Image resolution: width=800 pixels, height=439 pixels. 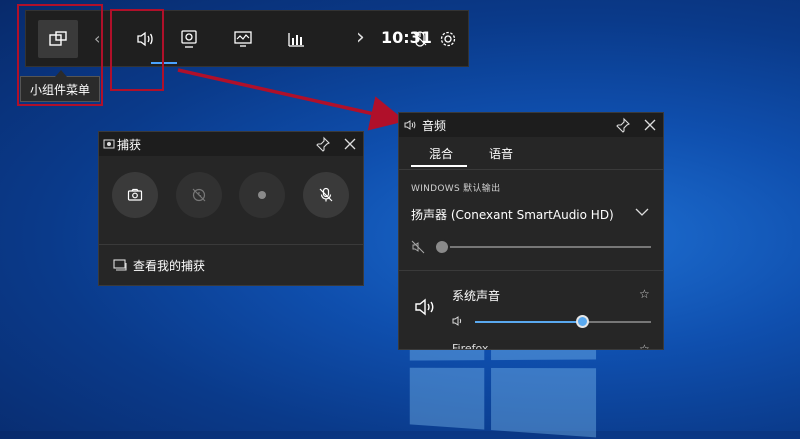 I want to click on audio-header: 音频, so click(x=531, y=125).